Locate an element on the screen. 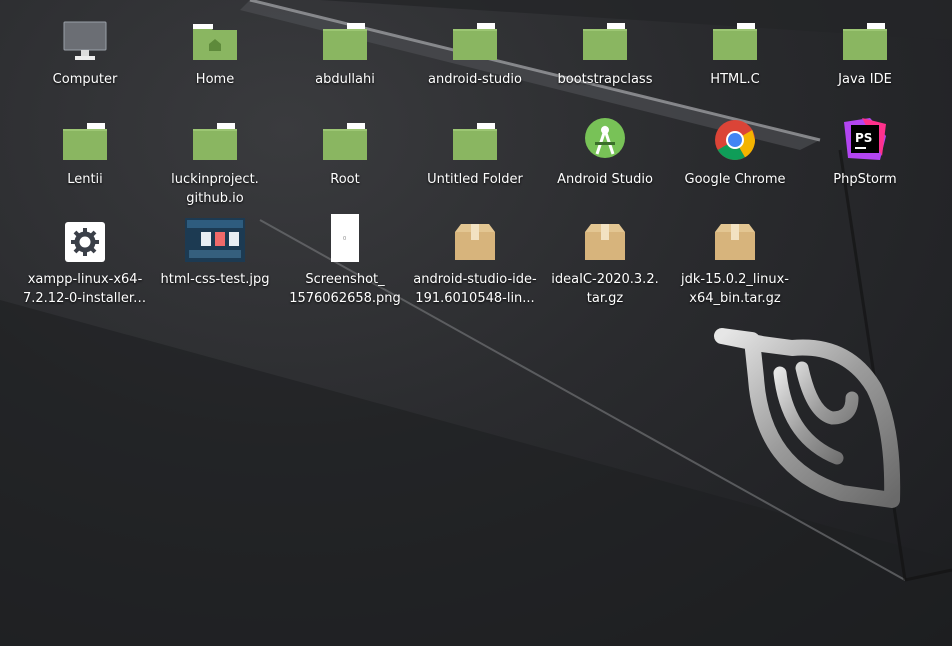  desktop-icon: bootstrapclass is located at coordinates (605, 51).